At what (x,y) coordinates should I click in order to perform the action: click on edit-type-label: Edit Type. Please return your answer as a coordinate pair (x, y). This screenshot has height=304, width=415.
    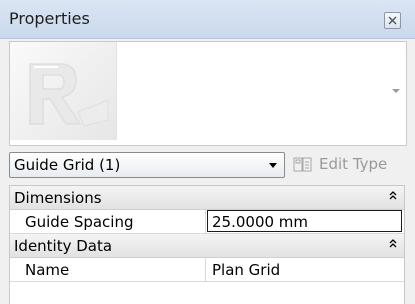
    Looking at the image, I should click on (353, 164).